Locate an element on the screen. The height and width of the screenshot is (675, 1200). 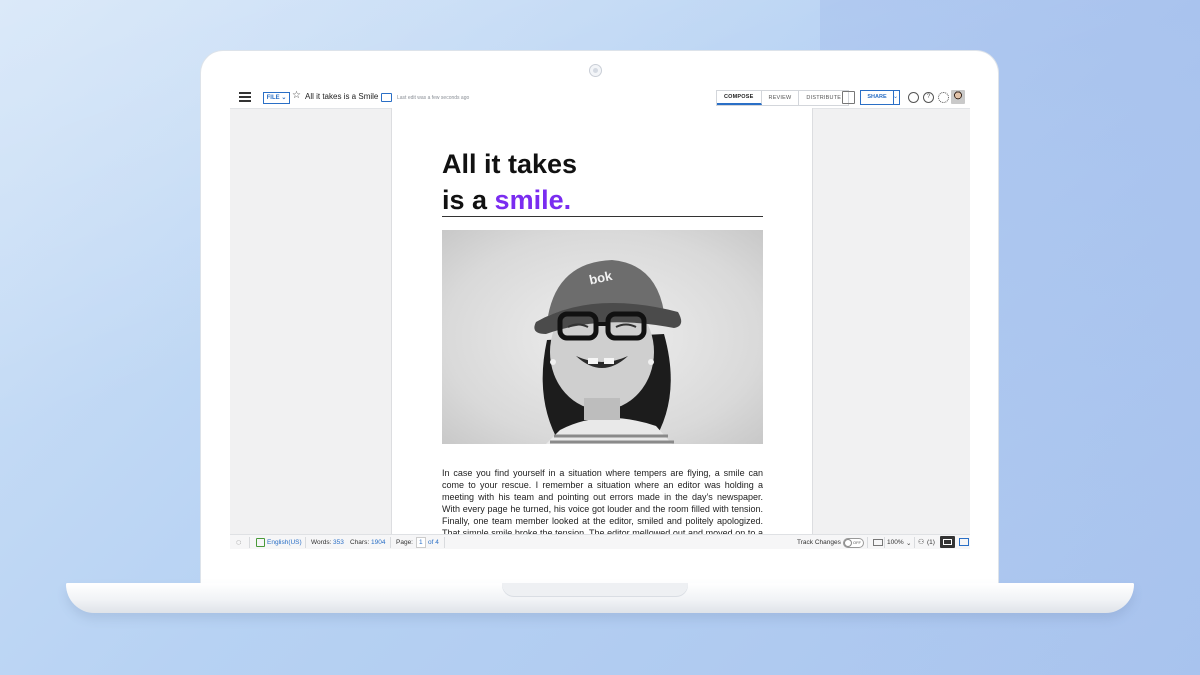
folder-icon is located at coordinates (386, 97).